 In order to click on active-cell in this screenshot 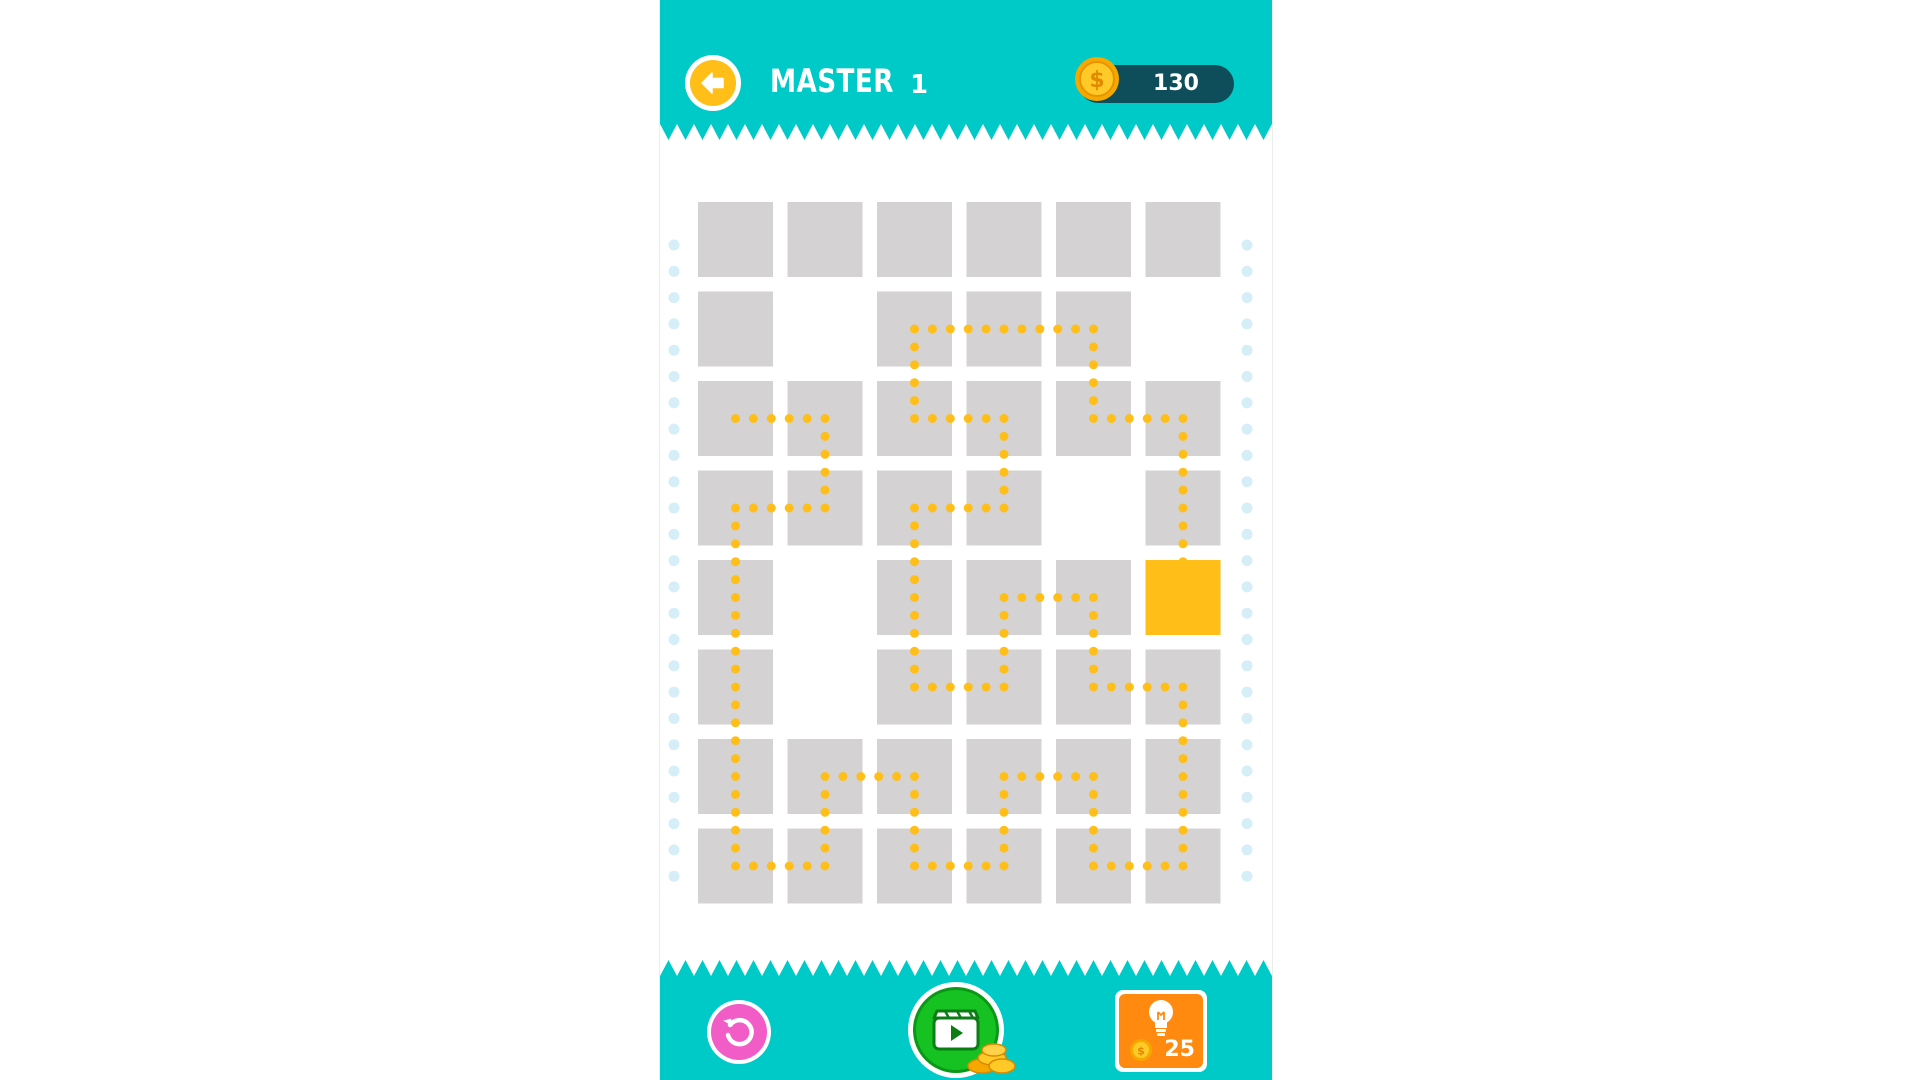, I will do `click(1183, 597)`.